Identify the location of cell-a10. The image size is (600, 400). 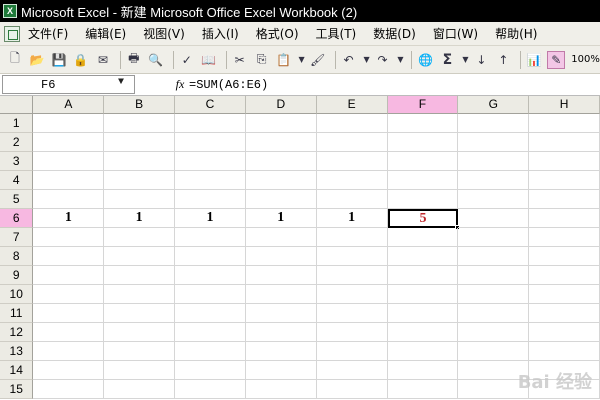
(69, 294).